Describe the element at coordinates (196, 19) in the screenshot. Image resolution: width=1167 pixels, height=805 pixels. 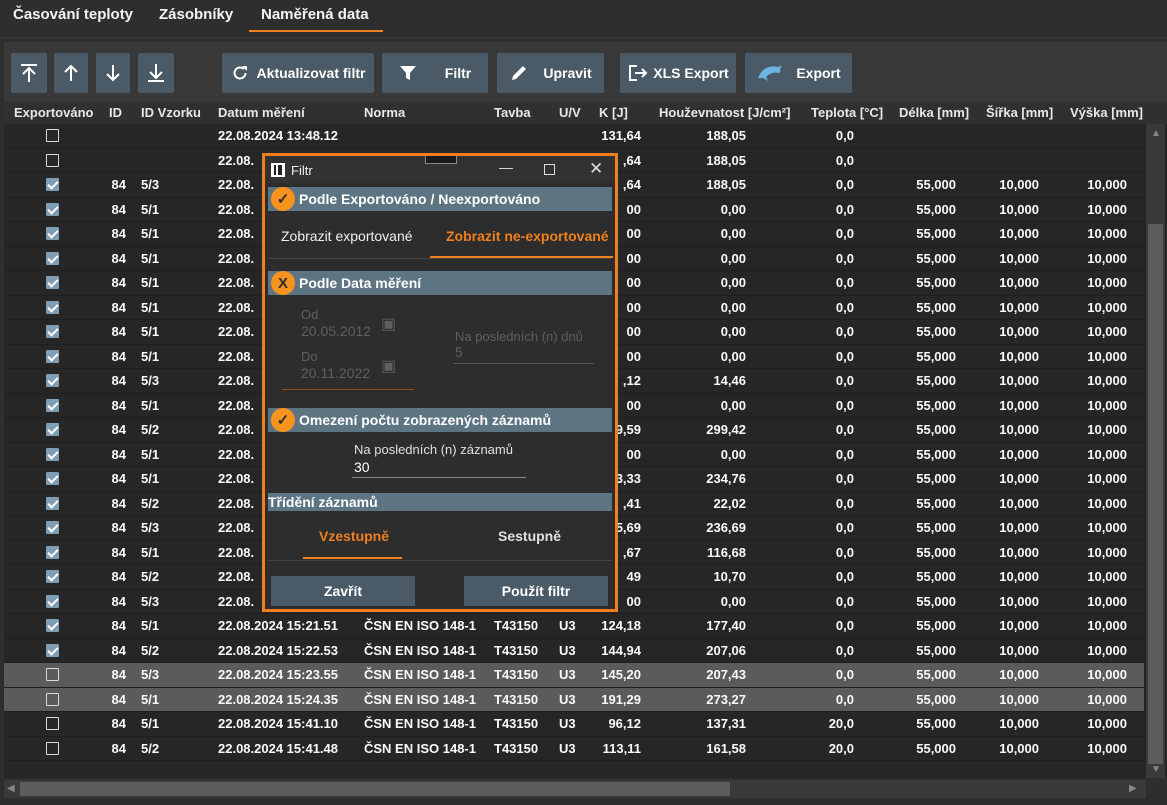
I see `tab-zasobniky: Zásobníky` at that location.